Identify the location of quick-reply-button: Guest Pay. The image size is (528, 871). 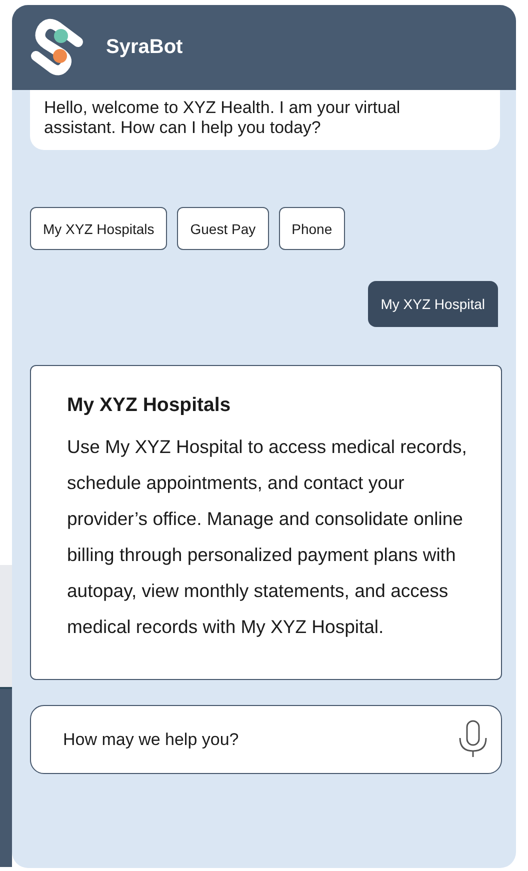
(223, 228).